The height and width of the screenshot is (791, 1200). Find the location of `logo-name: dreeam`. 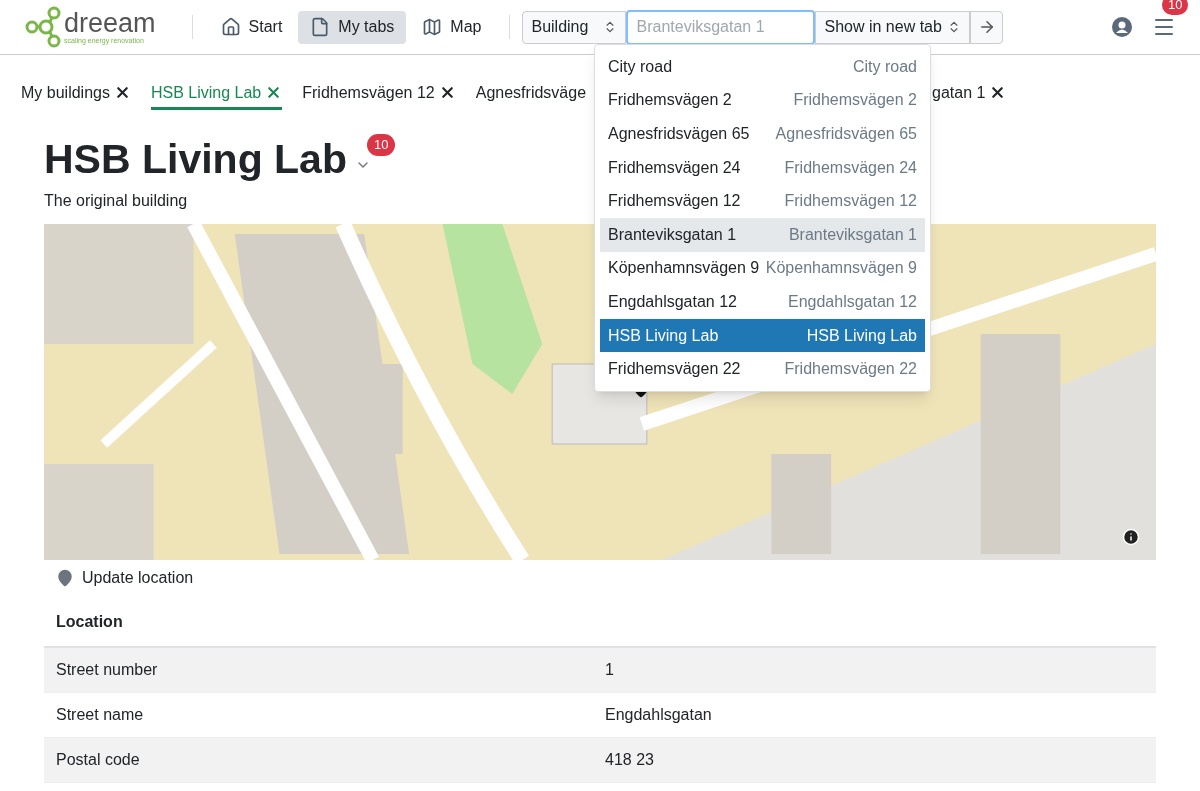

logo-name: dreeam is located at coordinates (110, 23).